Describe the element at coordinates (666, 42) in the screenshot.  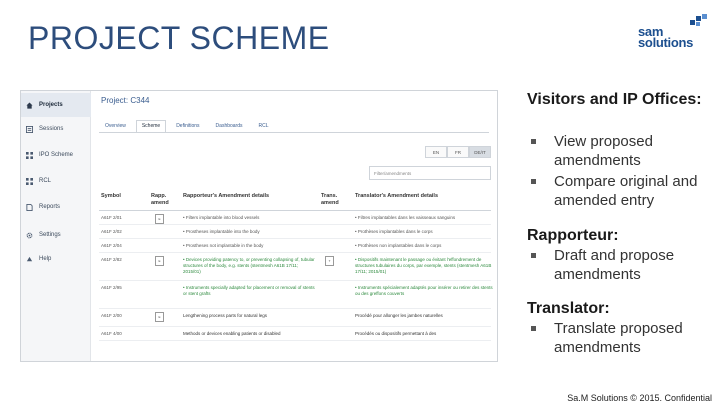
I see `logo-text-line2: solutions` at that location.